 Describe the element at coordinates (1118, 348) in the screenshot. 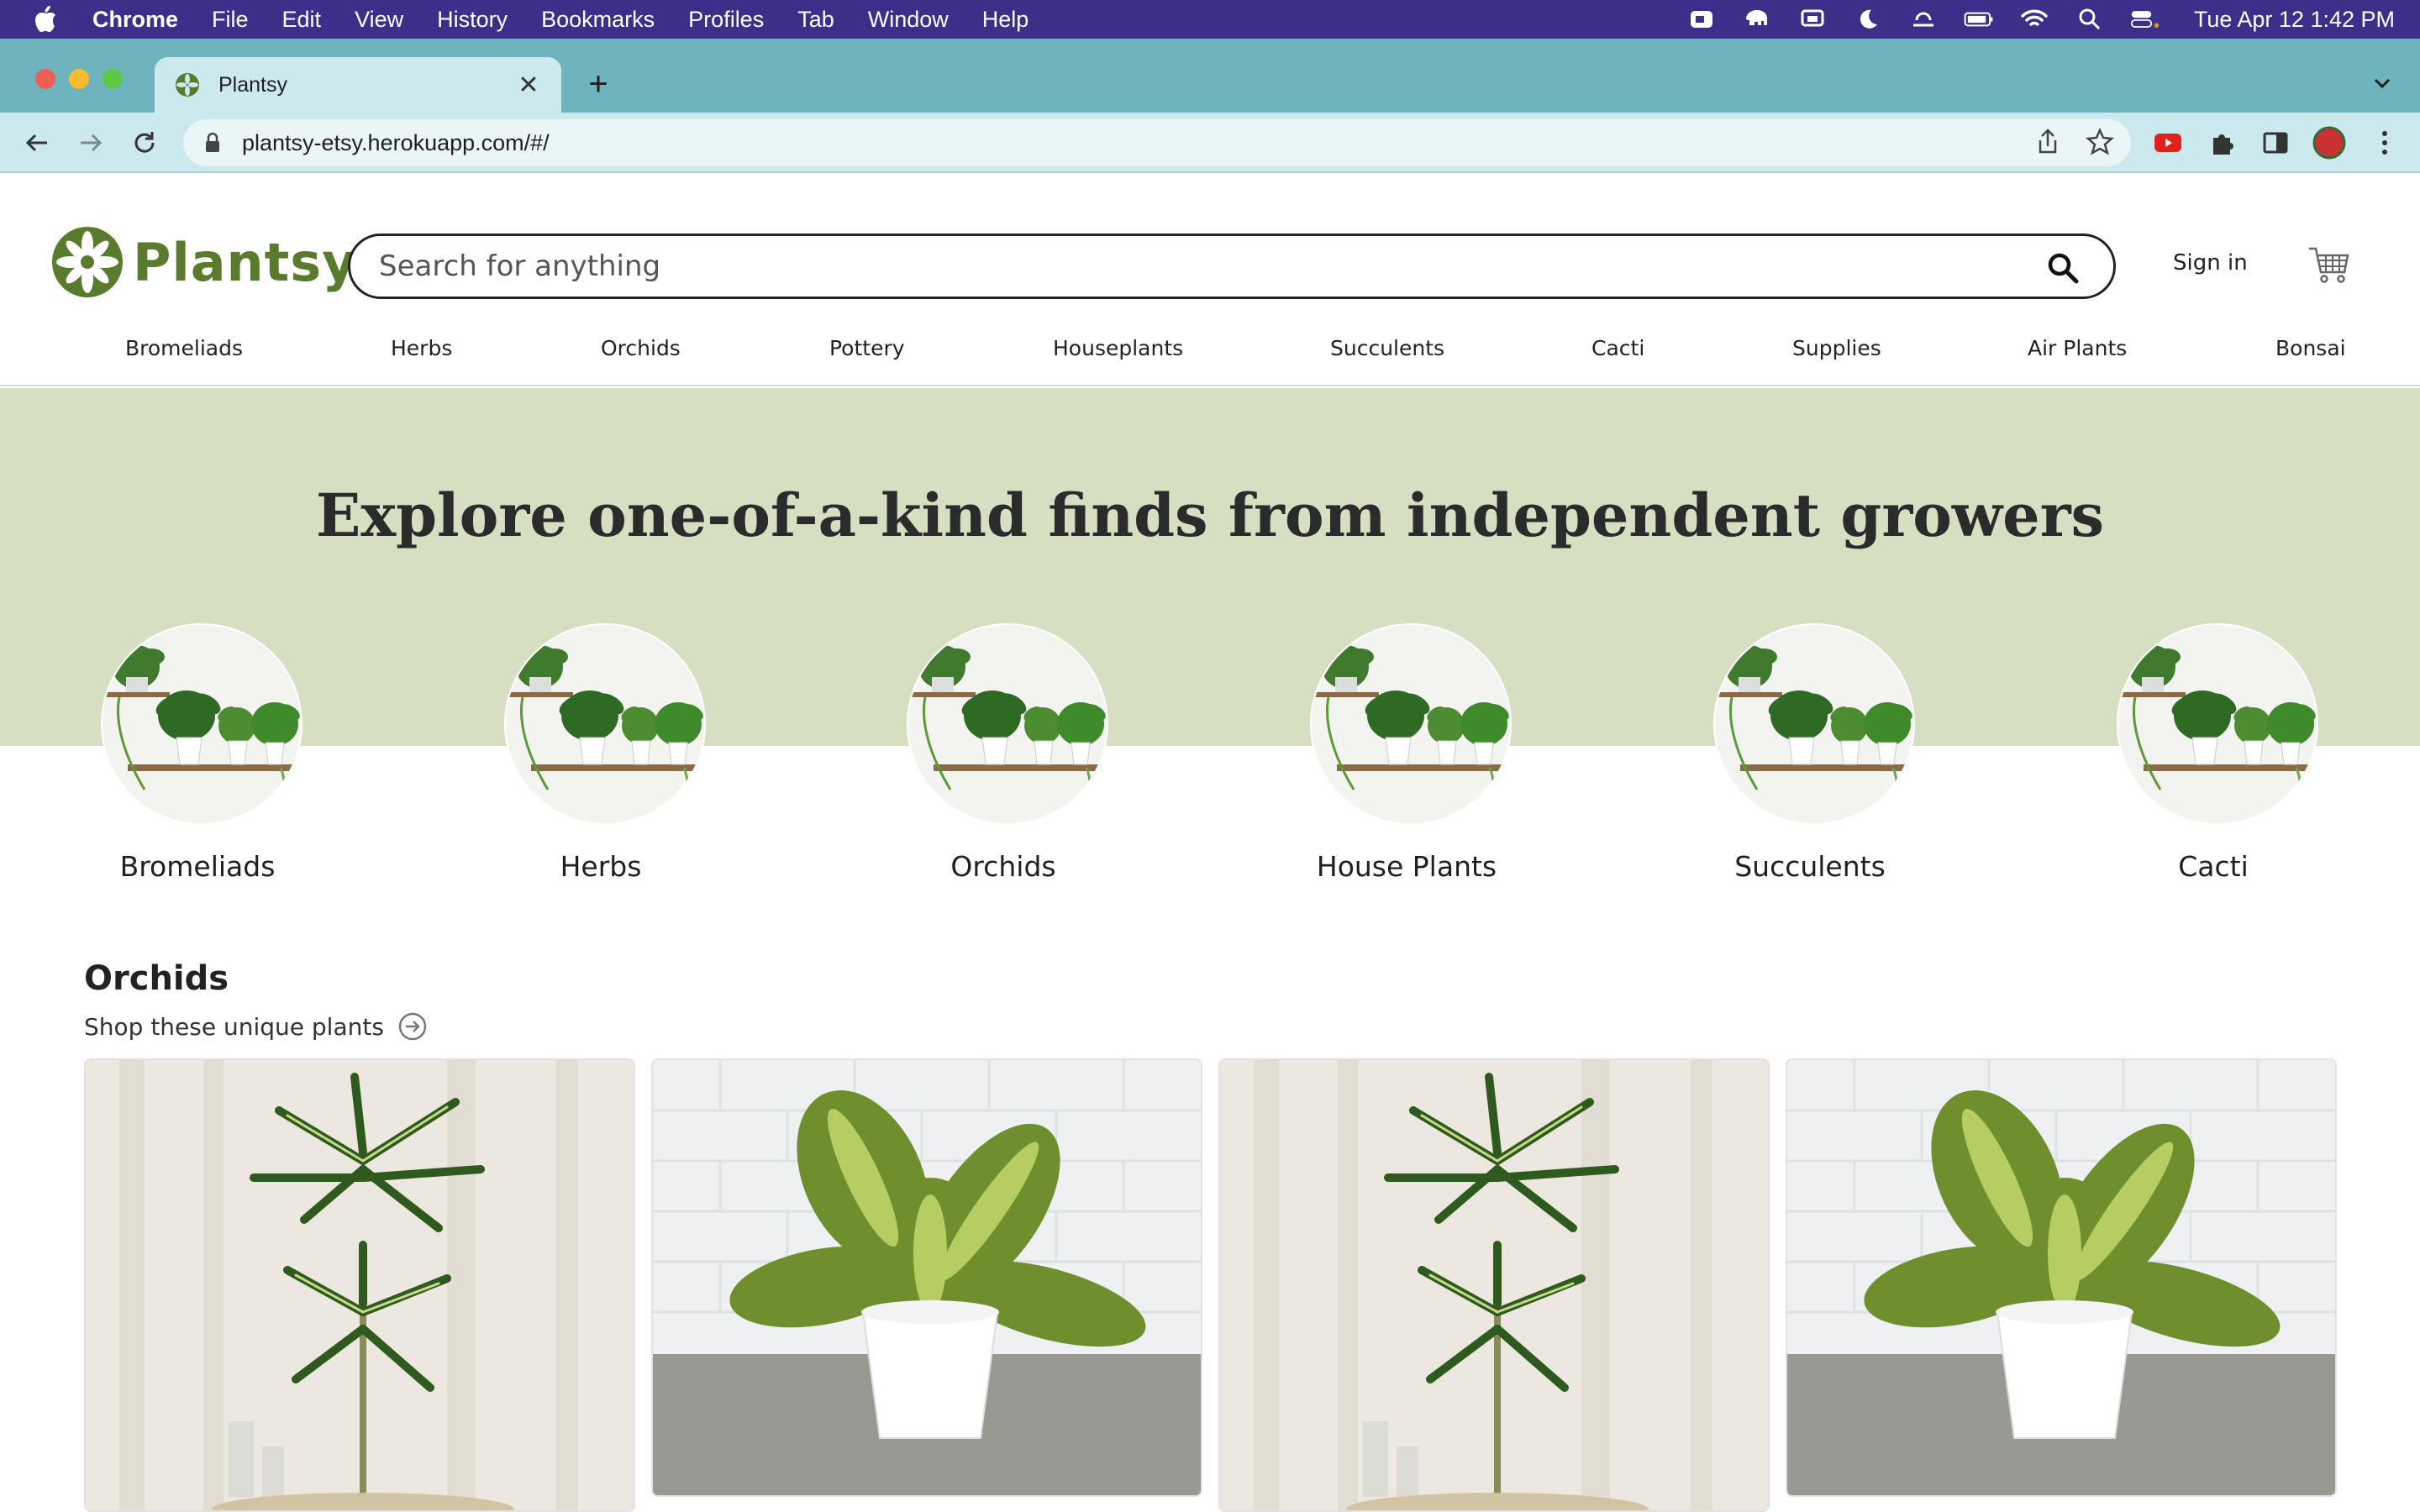

I see `nav-houseplants: Houseplants` at that location.